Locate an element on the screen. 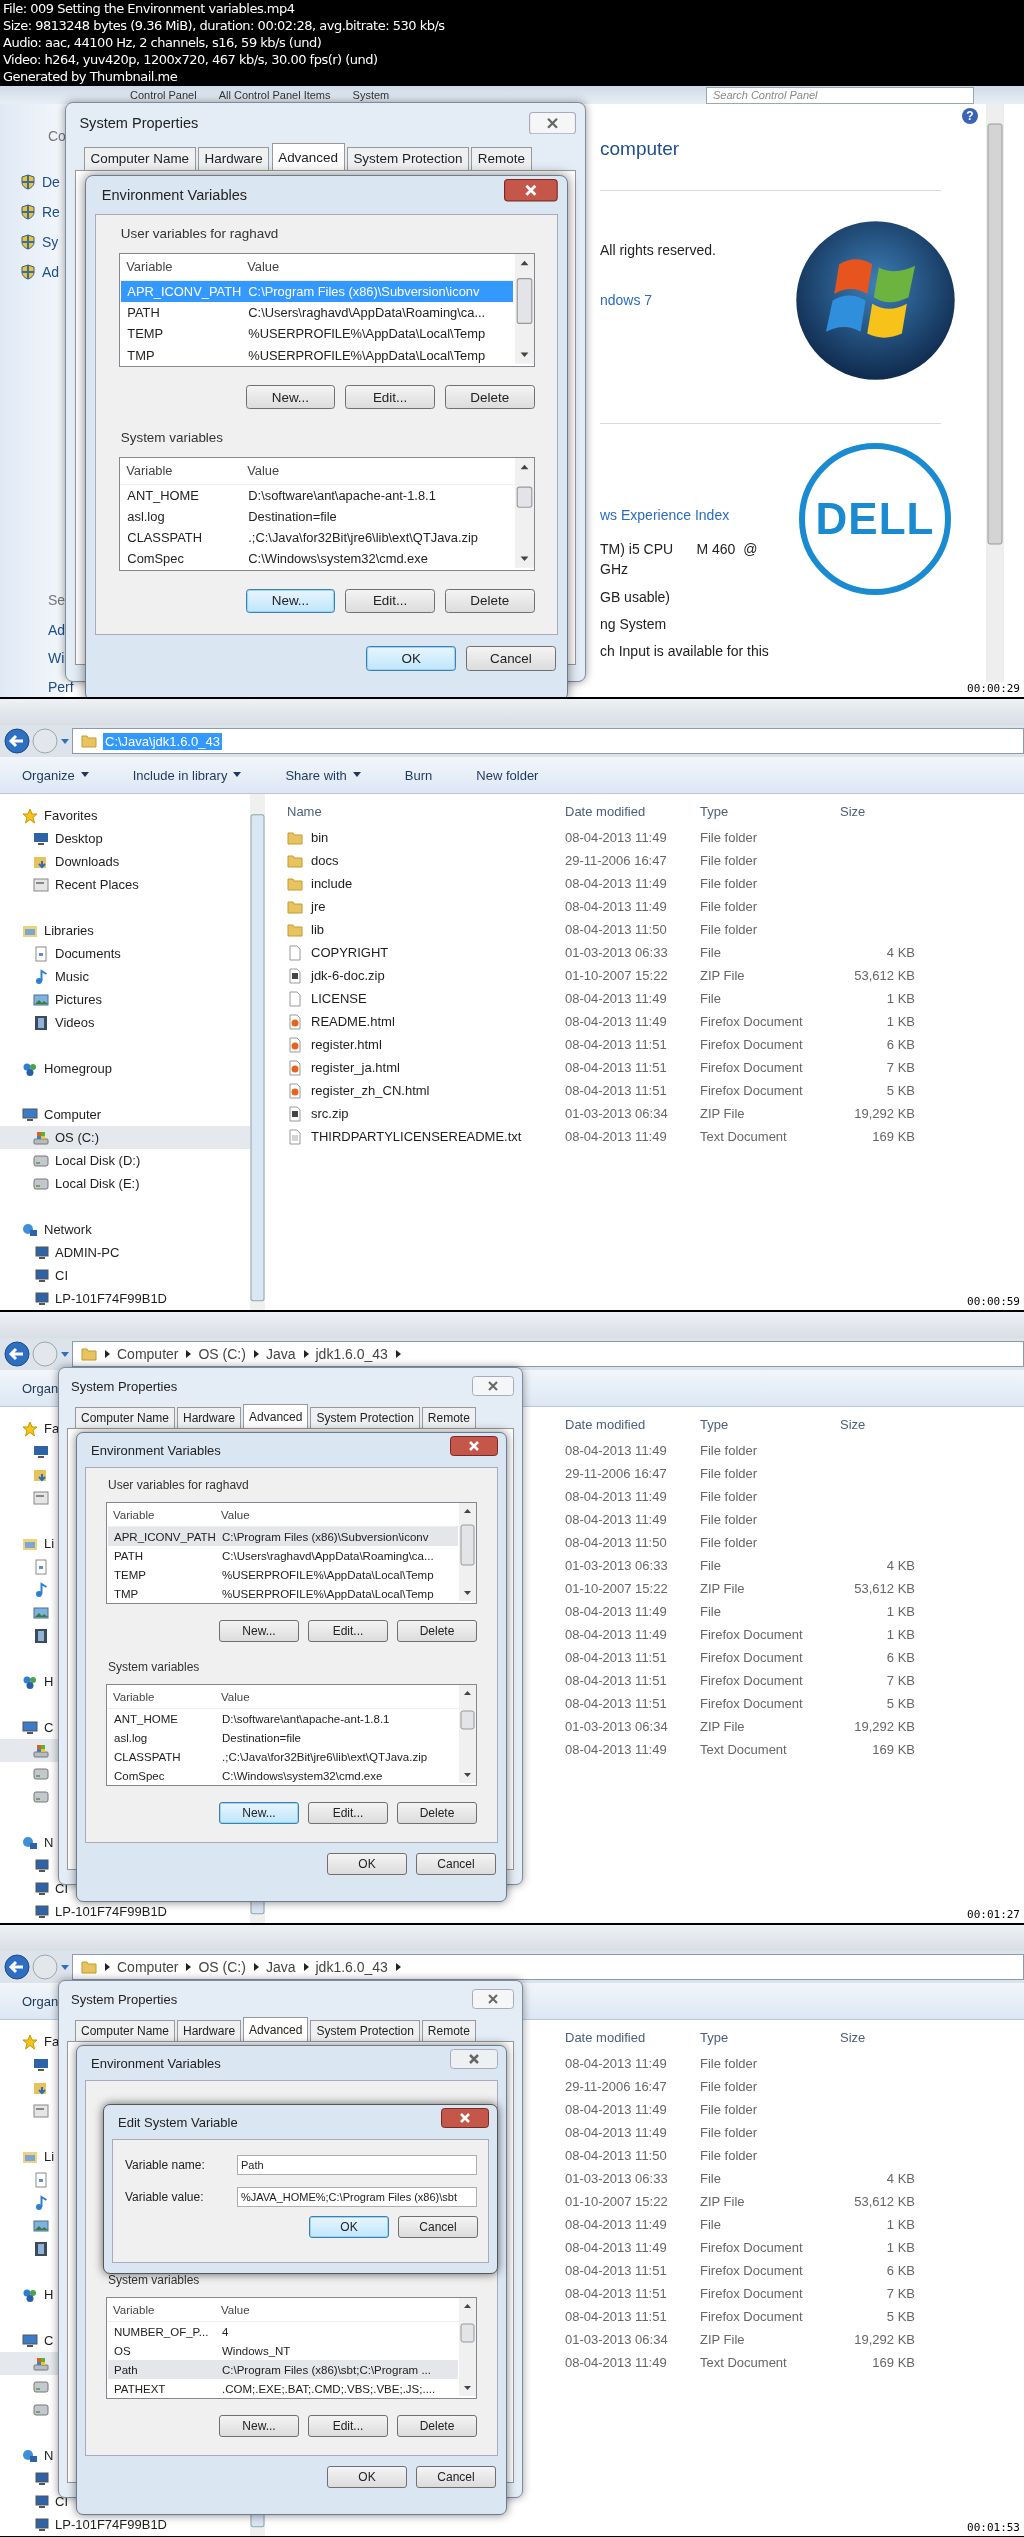 The height and width of the screenshot is (2537, 1024). variable-cell-text: PATHEXT is located at coordinates (140, 2388).